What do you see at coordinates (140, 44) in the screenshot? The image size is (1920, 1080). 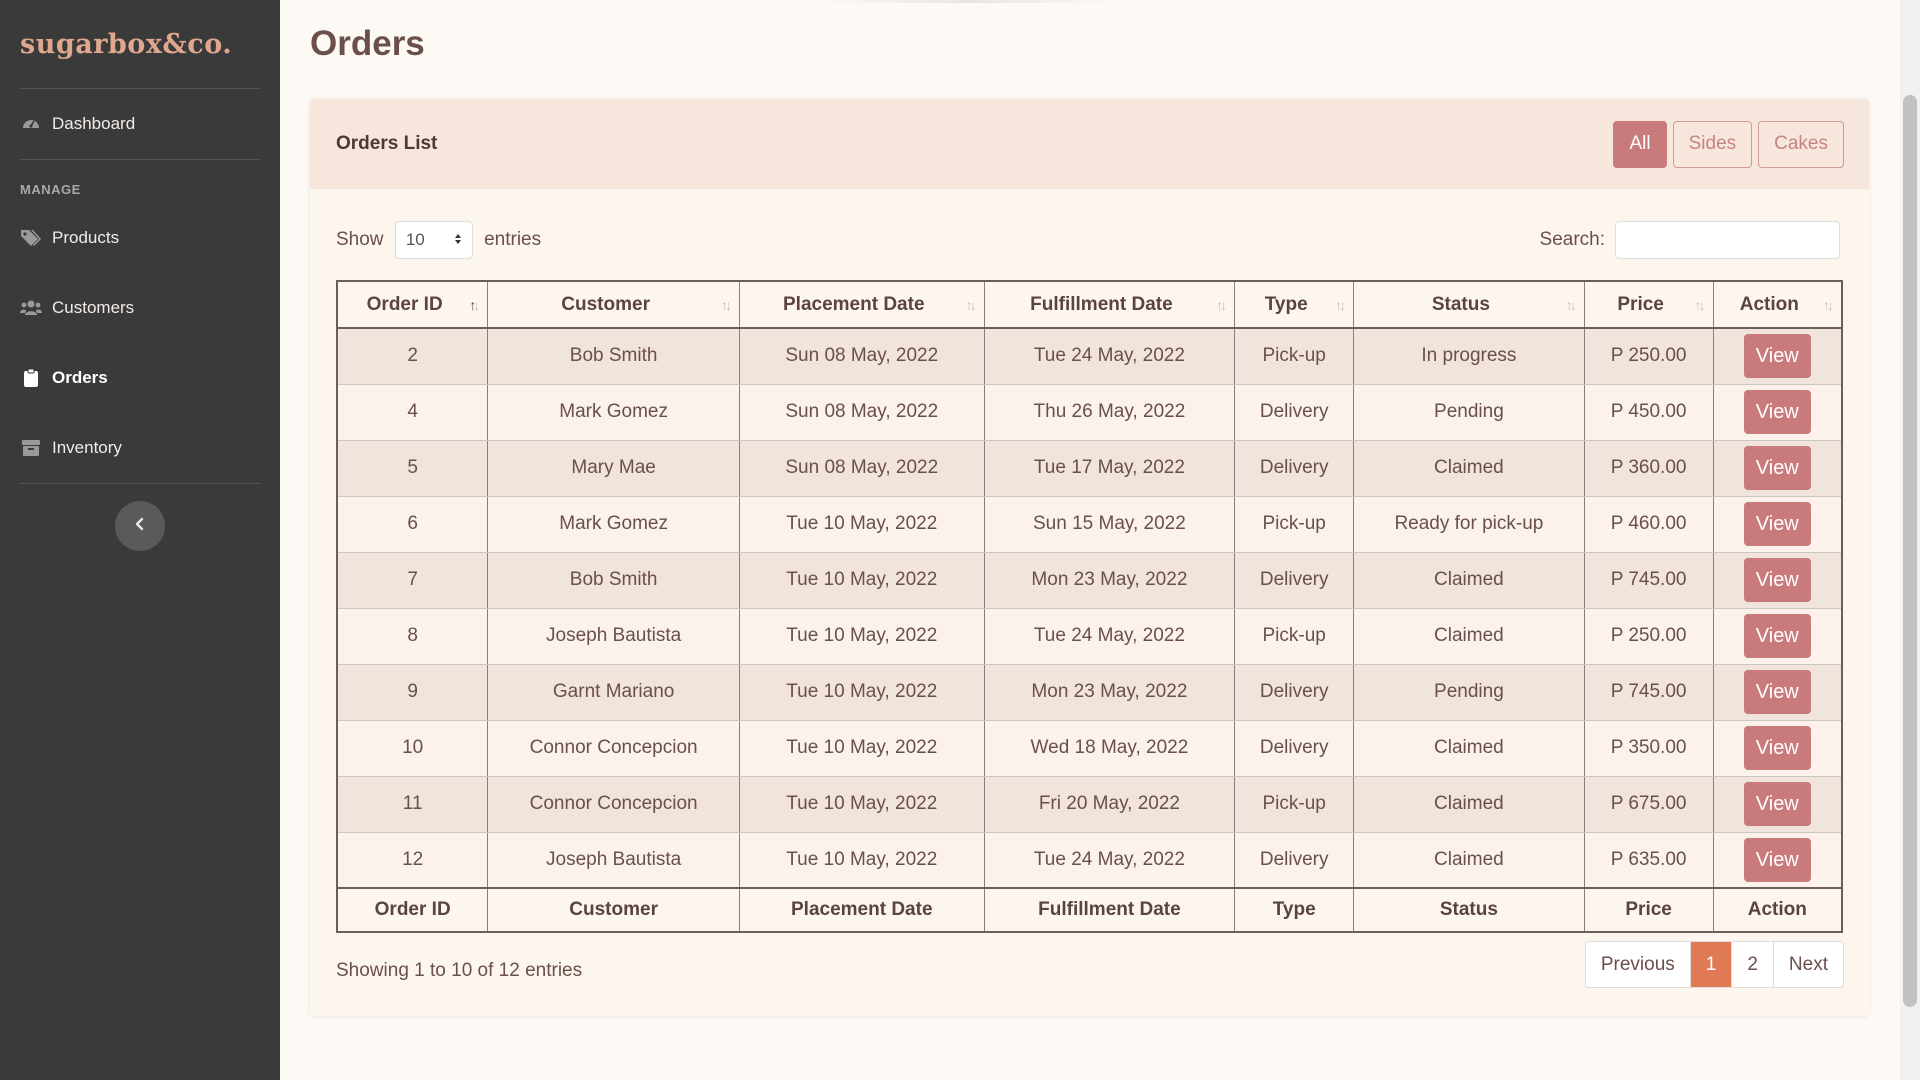 I see `brand-logo: sugarbox&co.` at bounding box center [140, 44].